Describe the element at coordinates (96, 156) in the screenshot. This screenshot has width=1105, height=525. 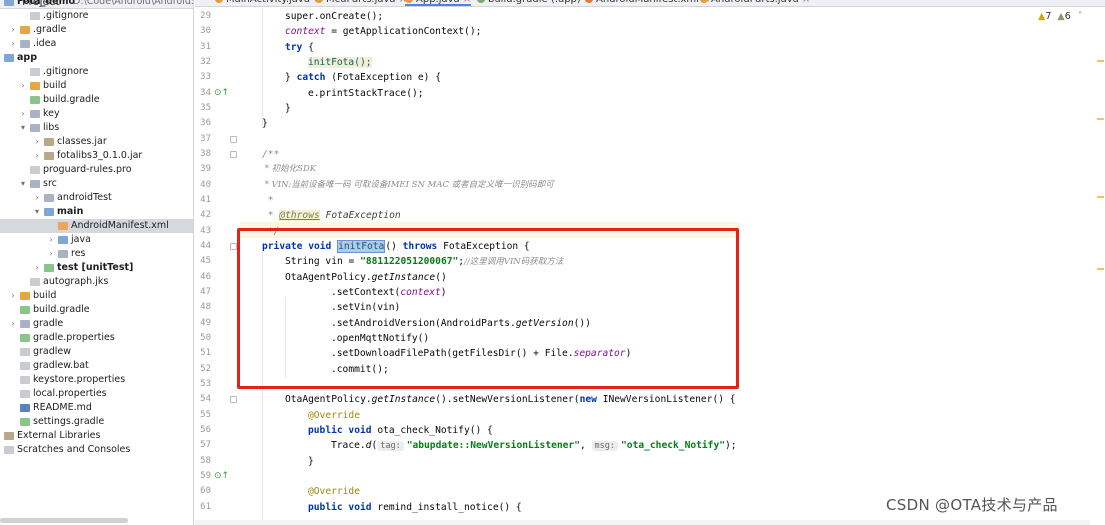
I see `tree-item-fotalibs3-0-1-0-jar: › fotalibs3_0.1.0.jar` at that location.